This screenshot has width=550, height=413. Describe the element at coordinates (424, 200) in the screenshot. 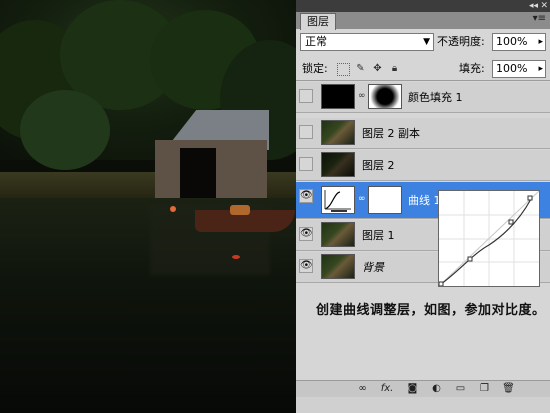

I see `layer-name: 曲线 1` at that location.